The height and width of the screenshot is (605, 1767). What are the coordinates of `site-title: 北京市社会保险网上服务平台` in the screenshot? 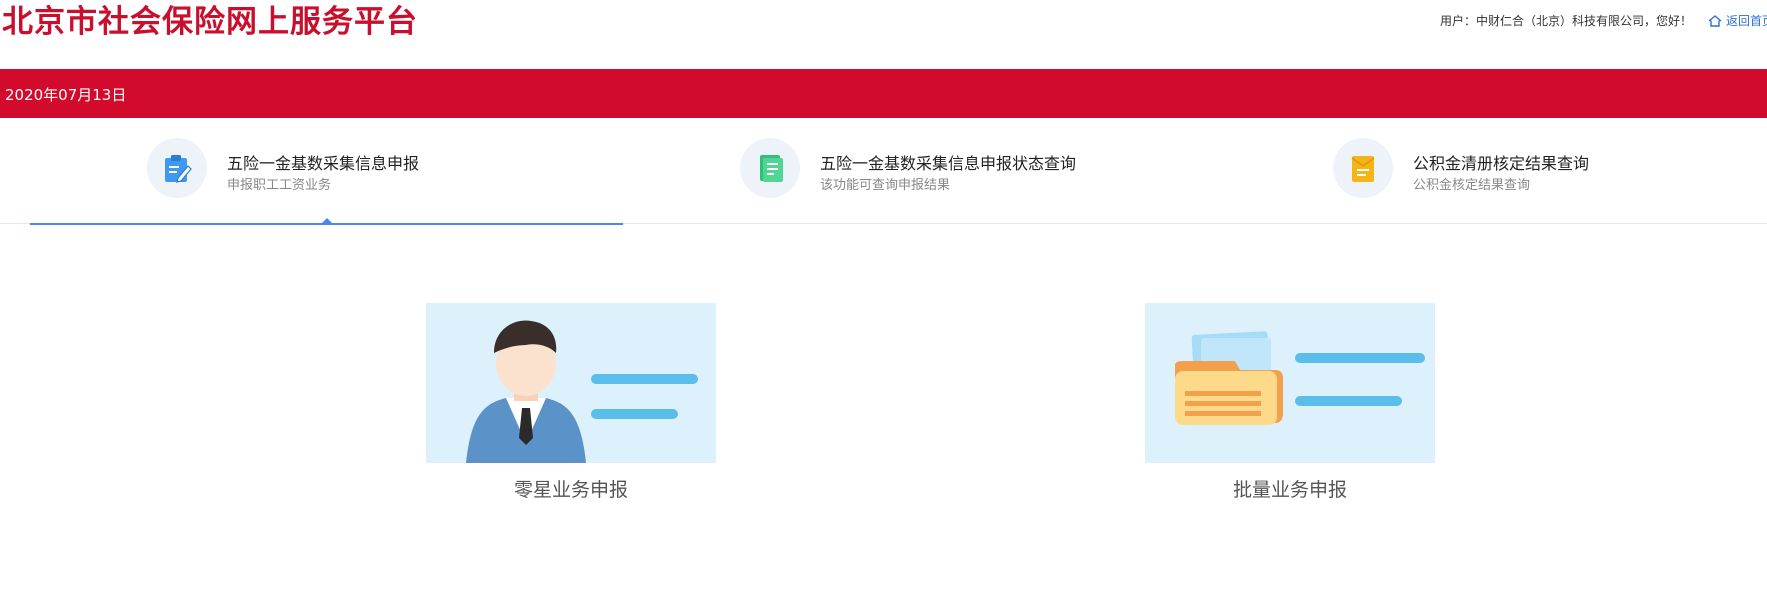 It's located at (210, 22).